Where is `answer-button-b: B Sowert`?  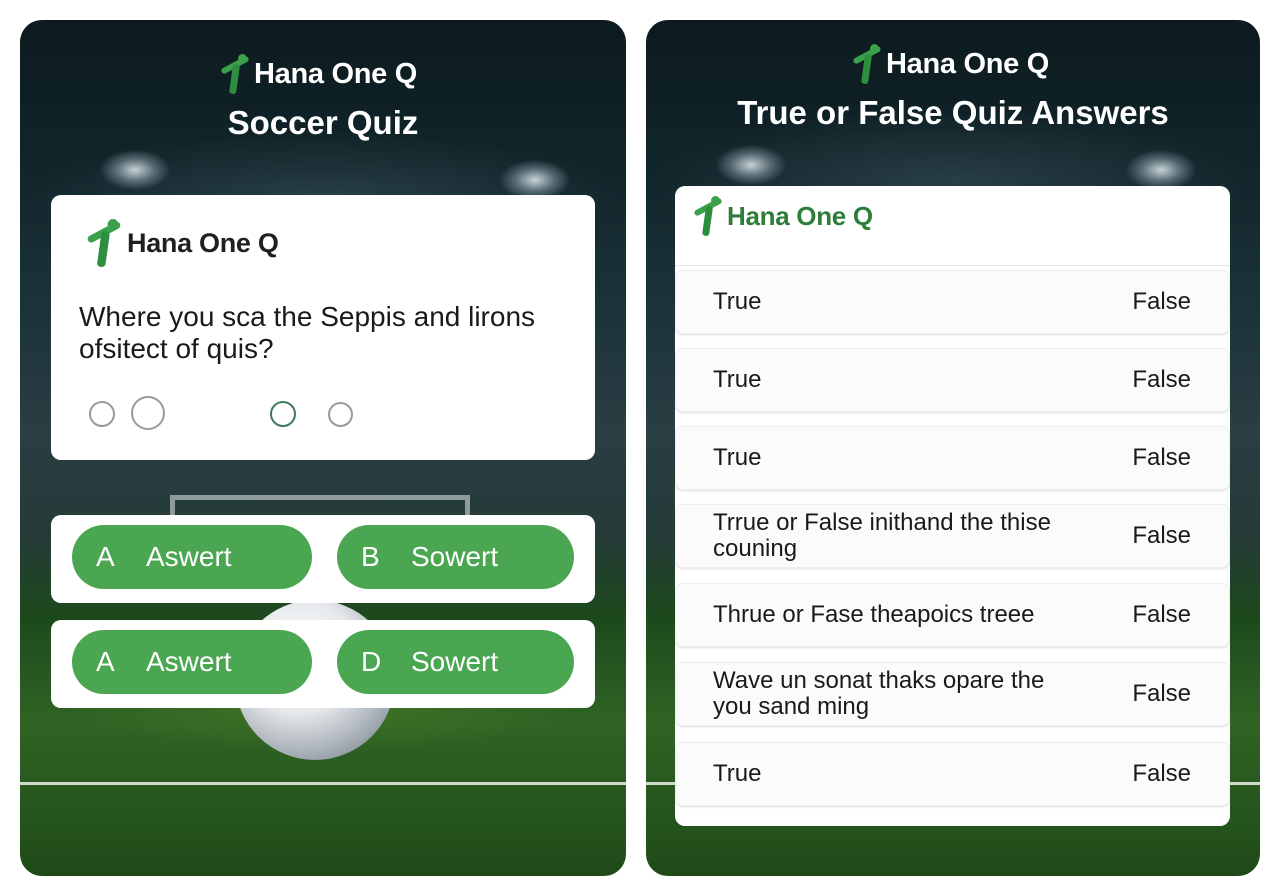
answer-button-b: B Sowert is located at coordinates (455, 557).